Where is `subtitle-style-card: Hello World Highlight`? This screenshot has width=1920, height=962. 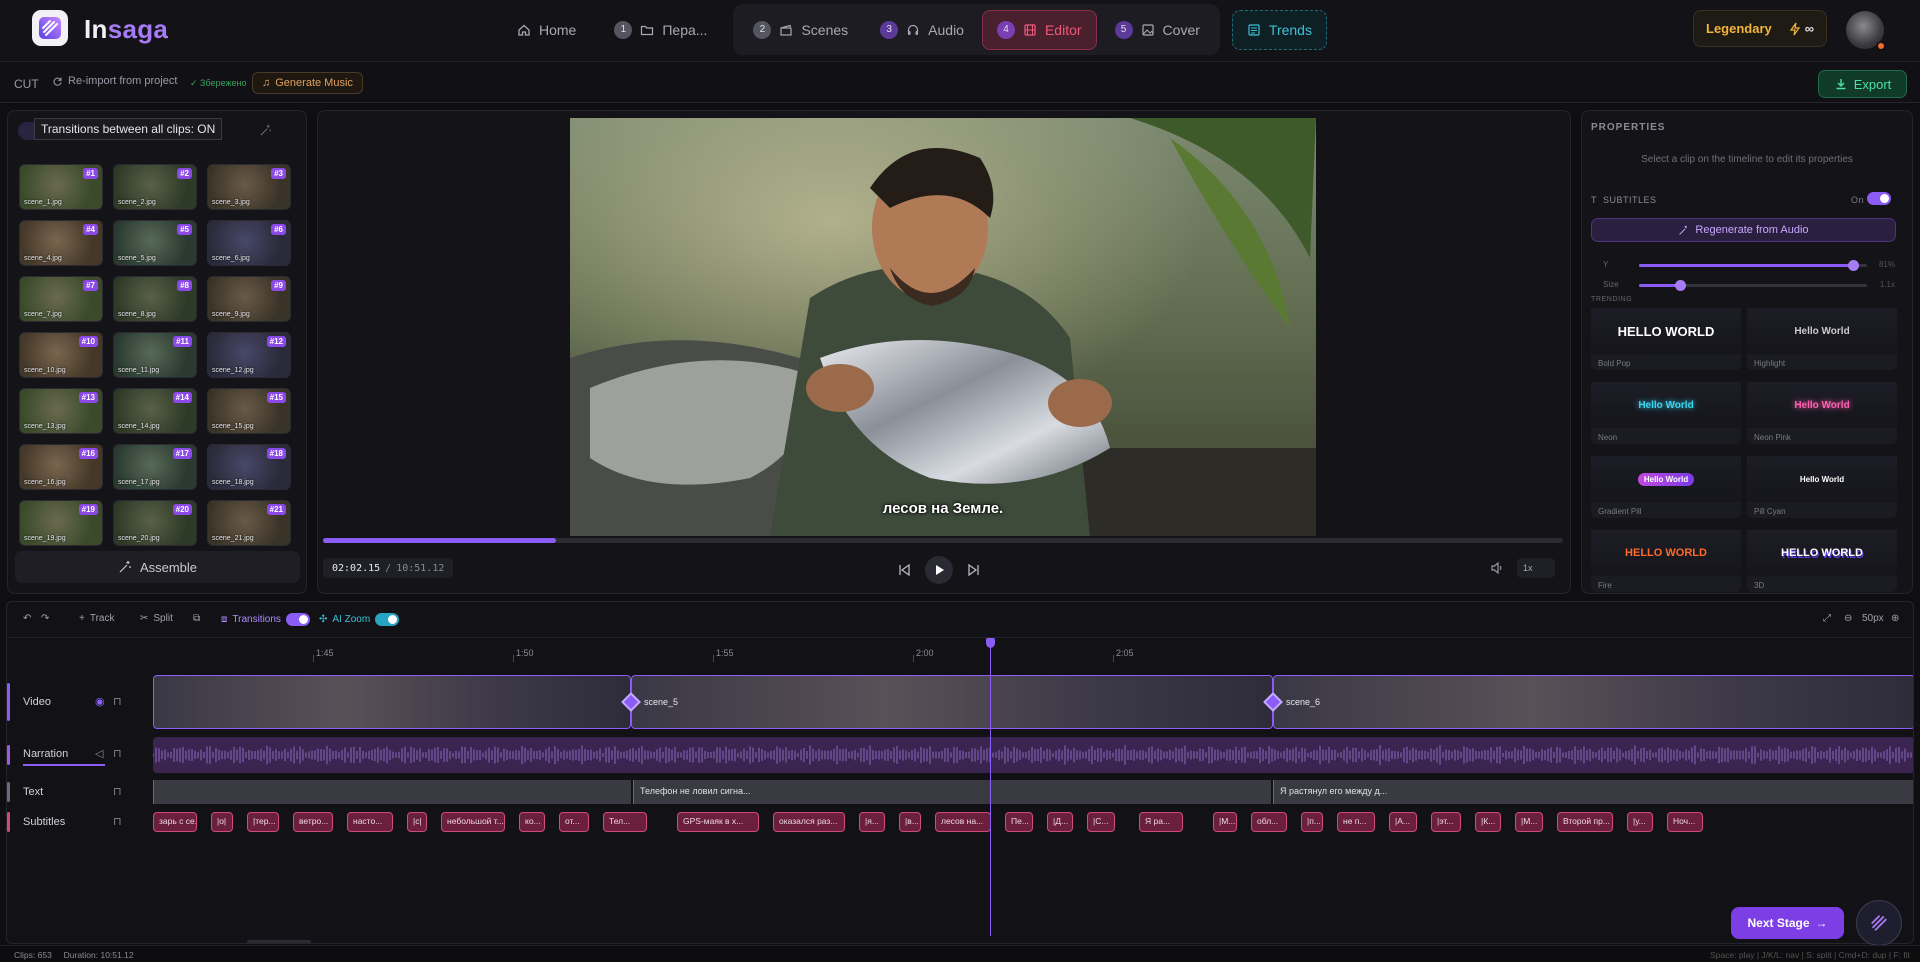 subtitle-style-card: Hello World Highlight is located at coordinates (1822, 339).